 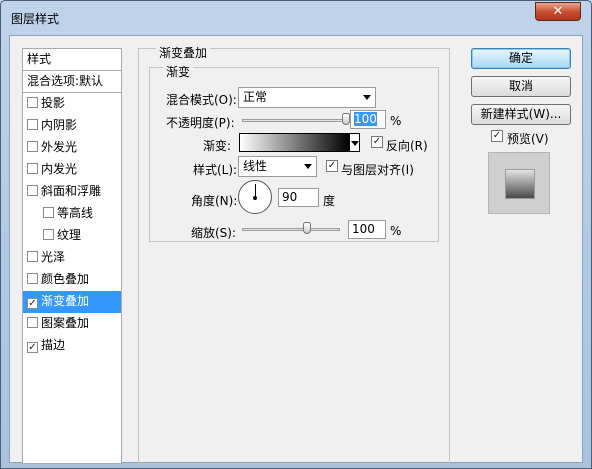 I want to click on style-item-label: 描边, so click(x=53, y=345).